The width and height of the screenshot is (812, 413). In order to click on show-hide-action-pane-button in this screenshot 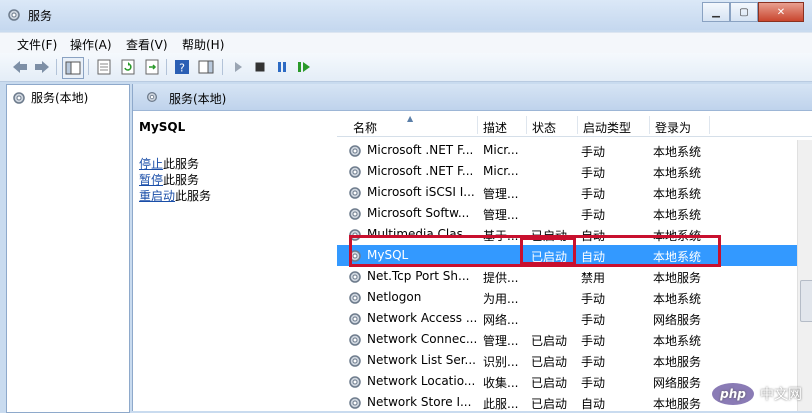, I will do `click(206, 67)`.